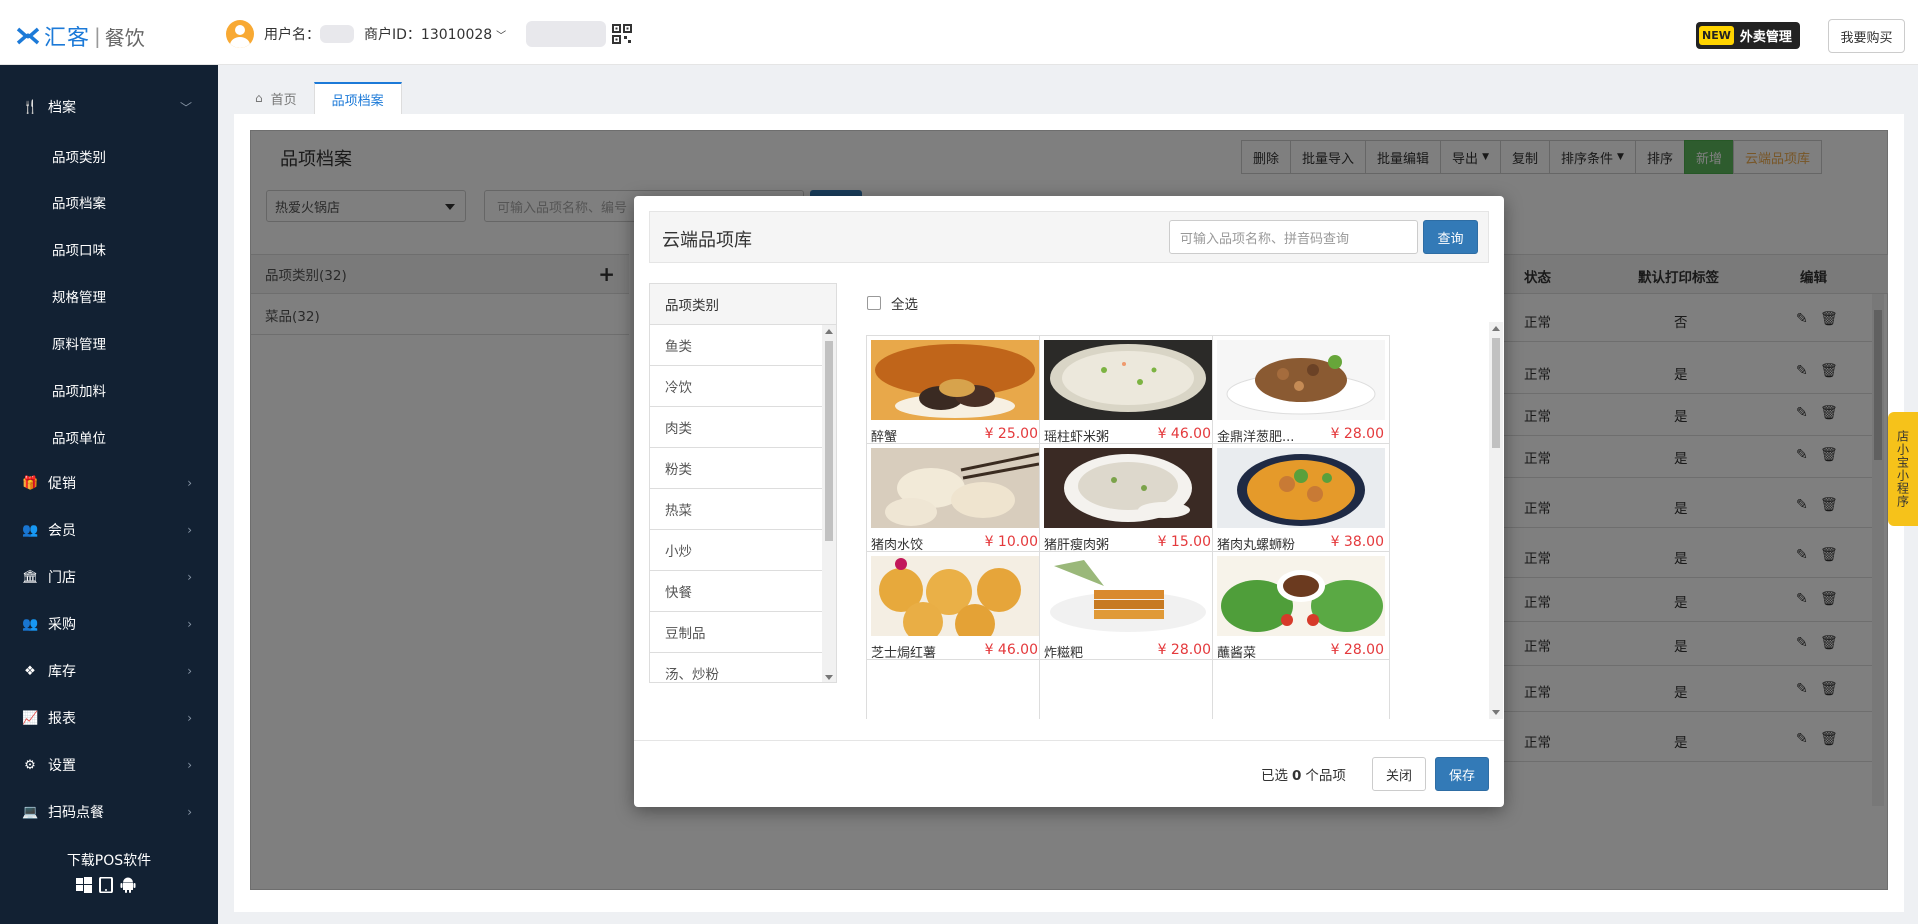 This screenshot has width=1918, height=924. I want to click on sidebar-sub-flavor: 品项口味, so click(79, 249).